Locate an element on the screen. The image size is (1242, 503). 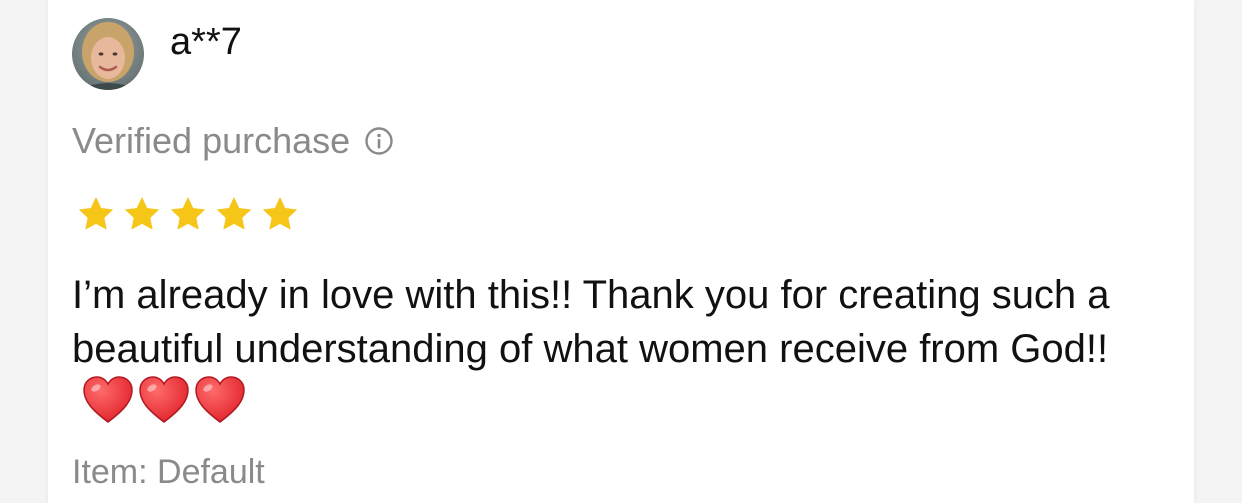
star-rating is located at coordinates (191, 214).